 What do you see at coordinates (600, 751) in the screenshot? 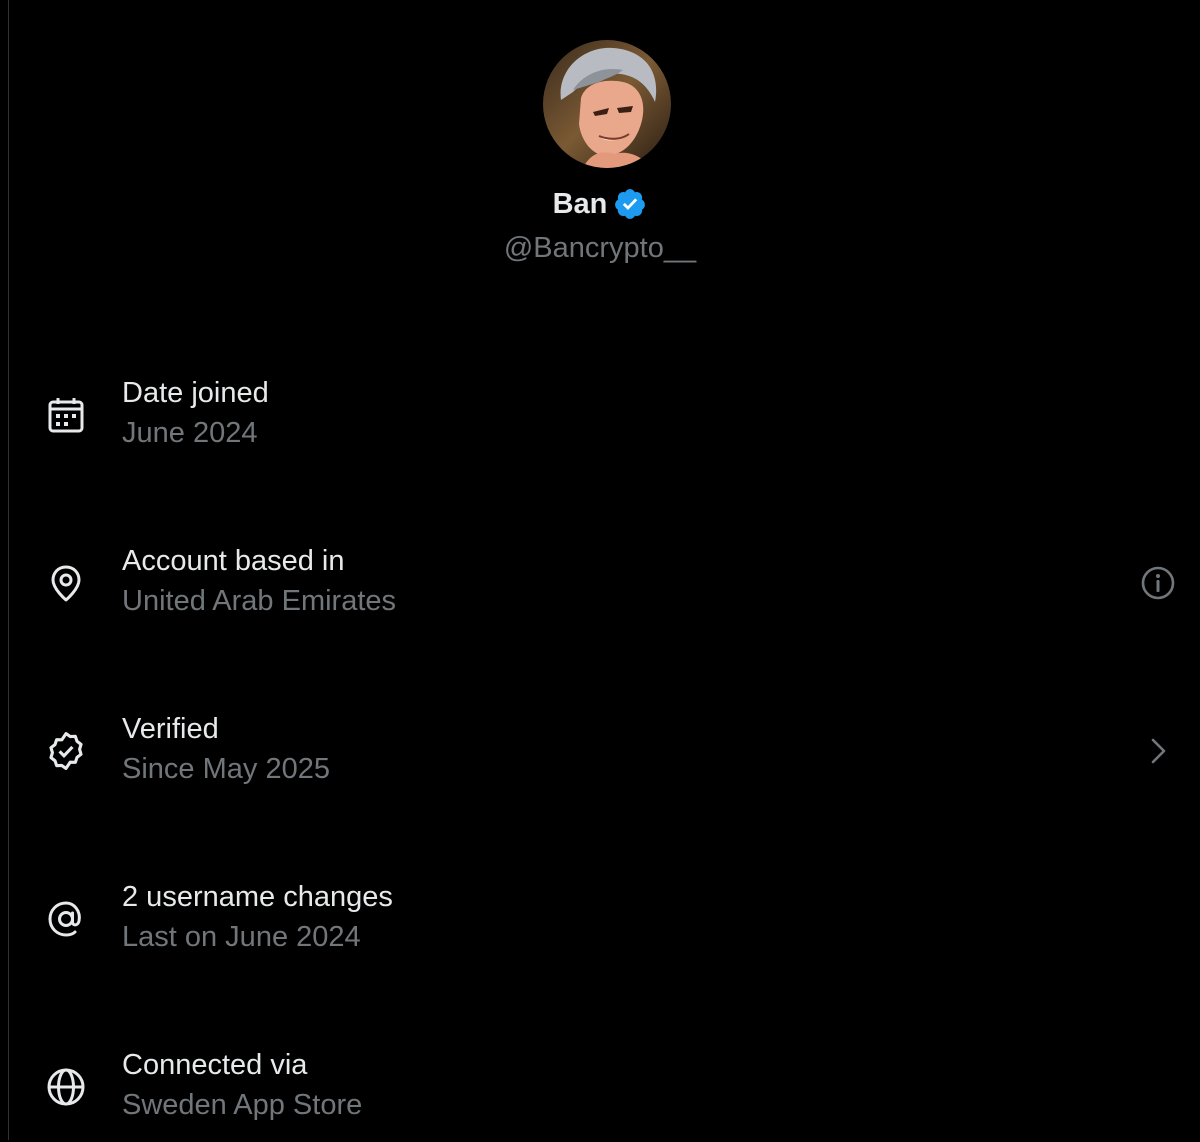
I see `info-row-verified: Verified Since May 2025` at bounding box center [600, 751].